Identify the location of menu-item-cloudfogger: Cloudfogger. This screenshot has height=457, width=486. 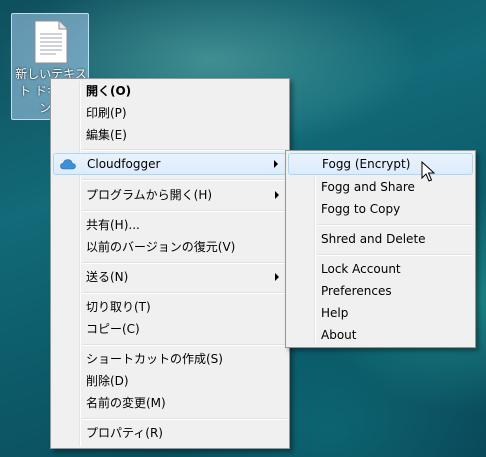
(170, 164).